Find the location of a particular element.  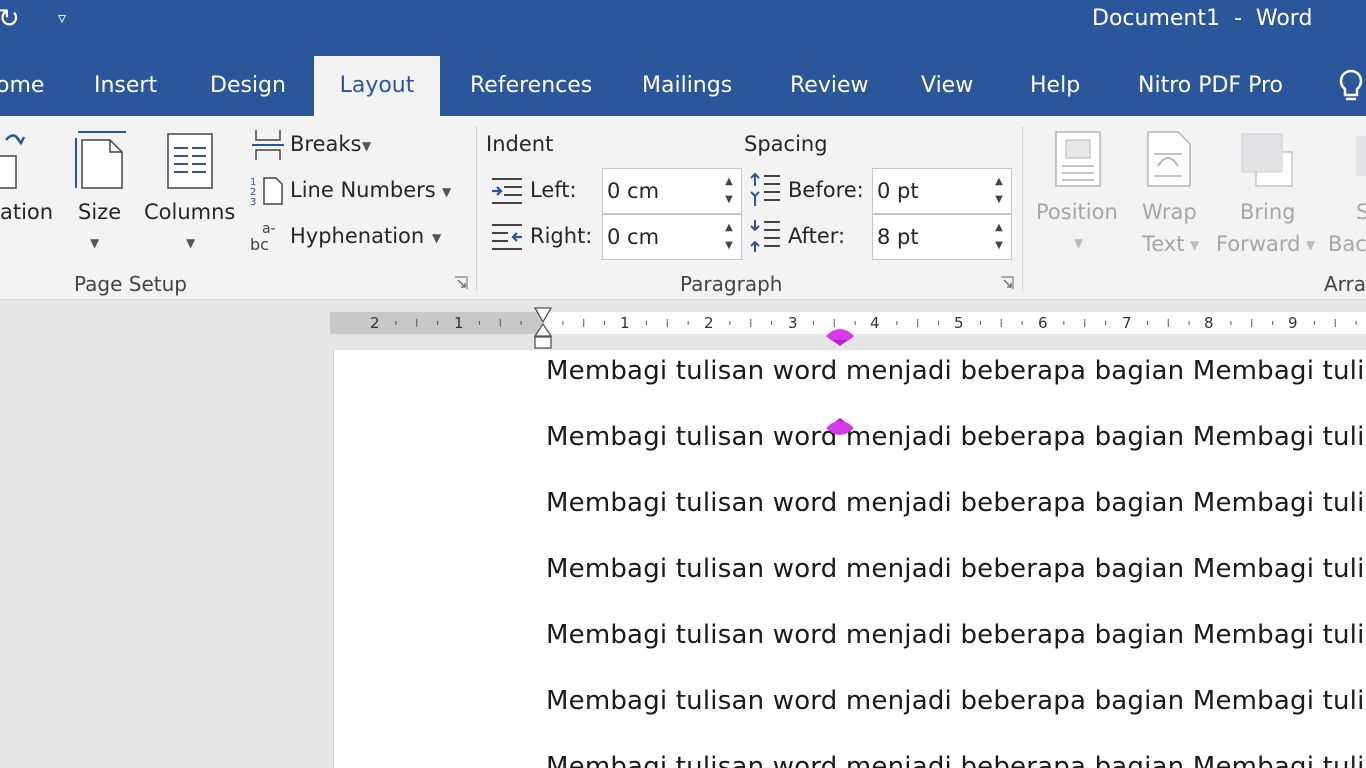

title-bar: ↻ ▿ Document1 - Word is located at coordinates (683, 28).